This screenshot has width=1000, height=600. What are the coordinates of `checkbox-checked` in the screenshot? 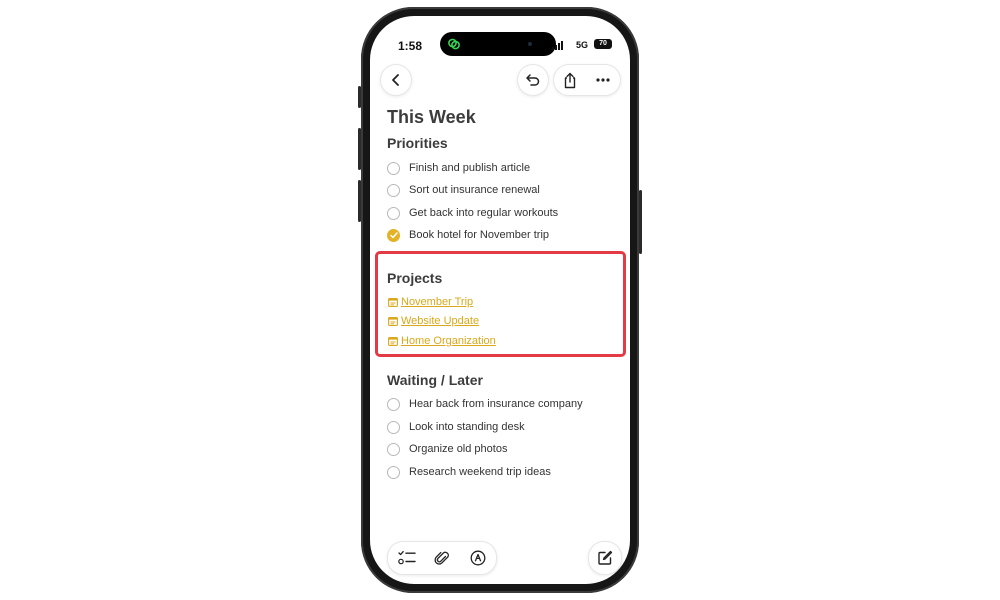 It's located at (393, 235).